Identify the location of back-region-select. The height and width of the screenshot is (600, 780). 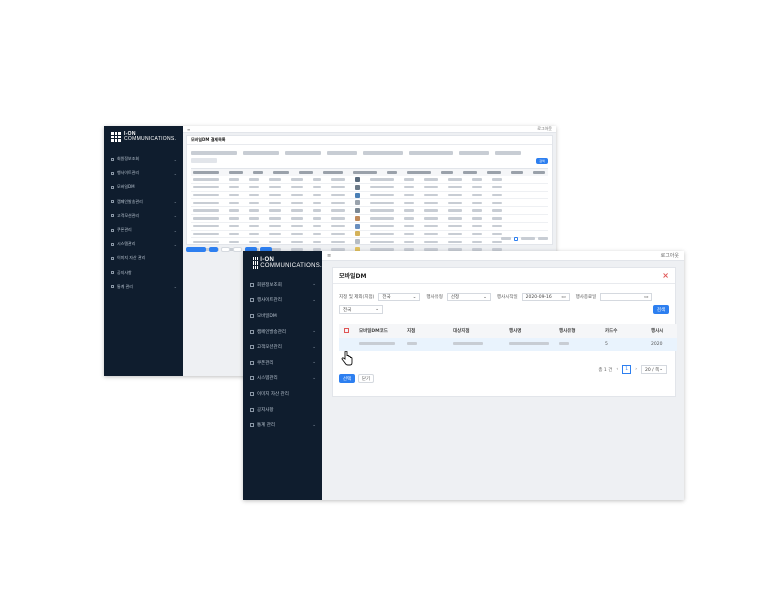
(204, 160).